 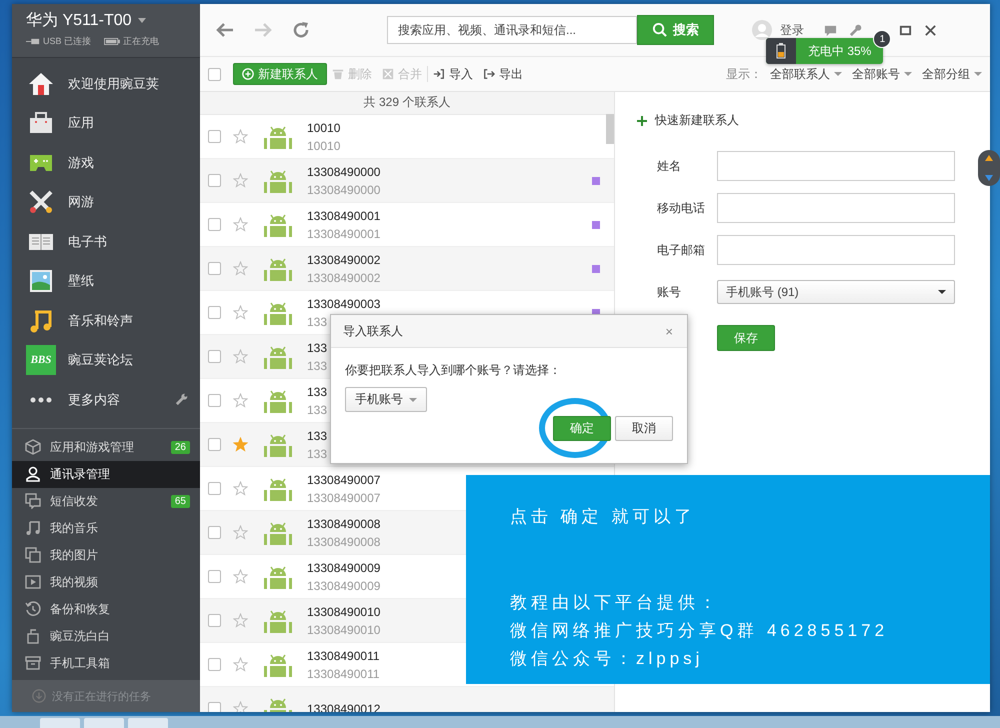 What do you see at coordinates (669, 292) in the screenshot?
I see `field-label: 账号` at bounding box center [669, 292].